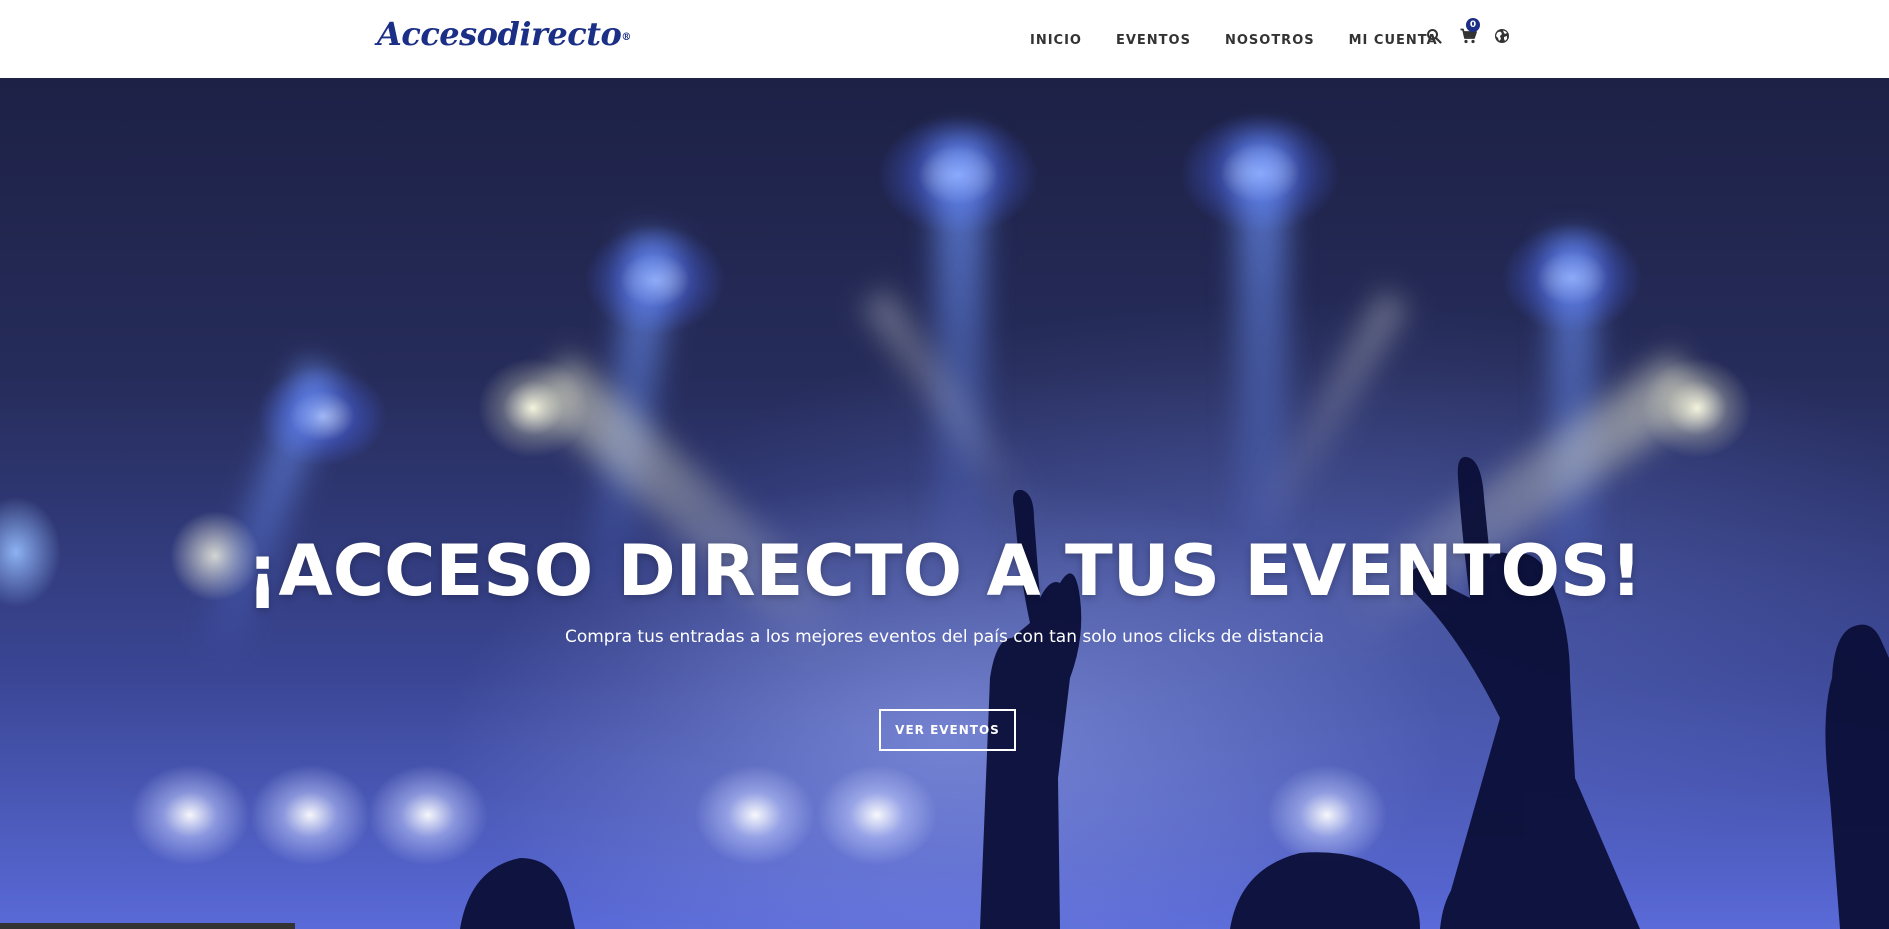 The image size is (1889, 929). I want to click on cart-icon: 0, so click(1470, 32).